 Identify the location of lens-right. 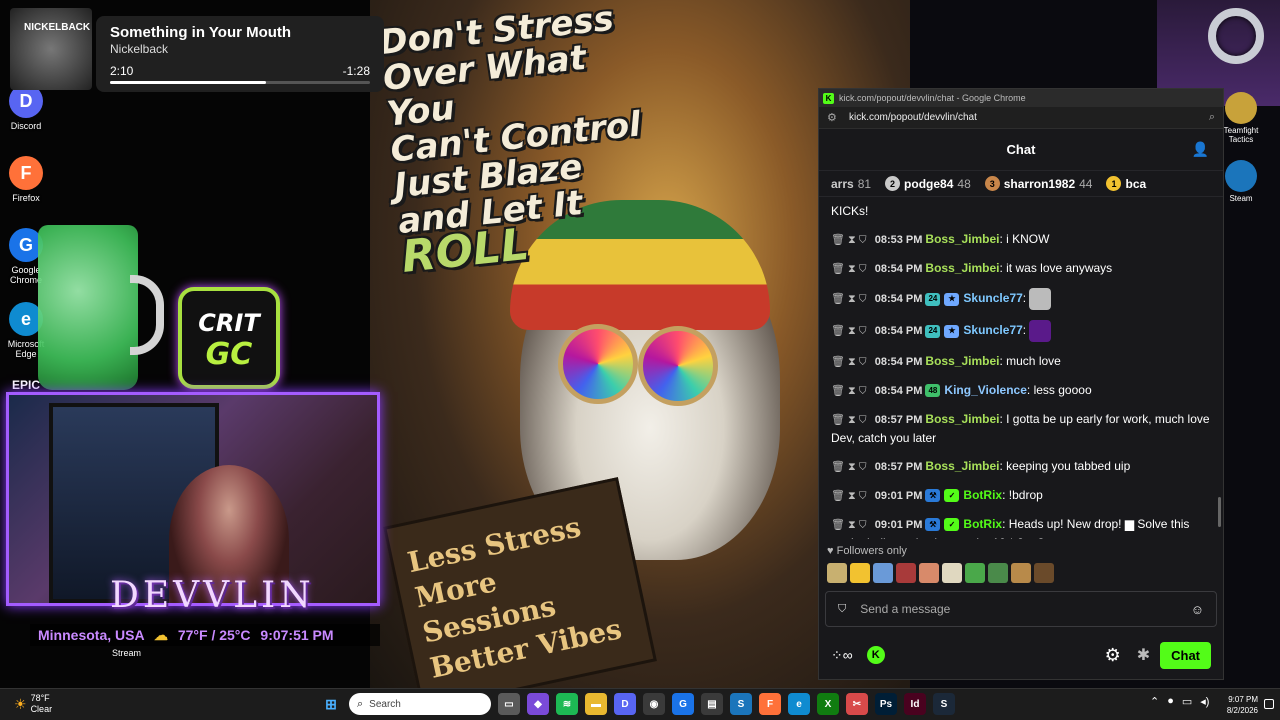
(678, 366).